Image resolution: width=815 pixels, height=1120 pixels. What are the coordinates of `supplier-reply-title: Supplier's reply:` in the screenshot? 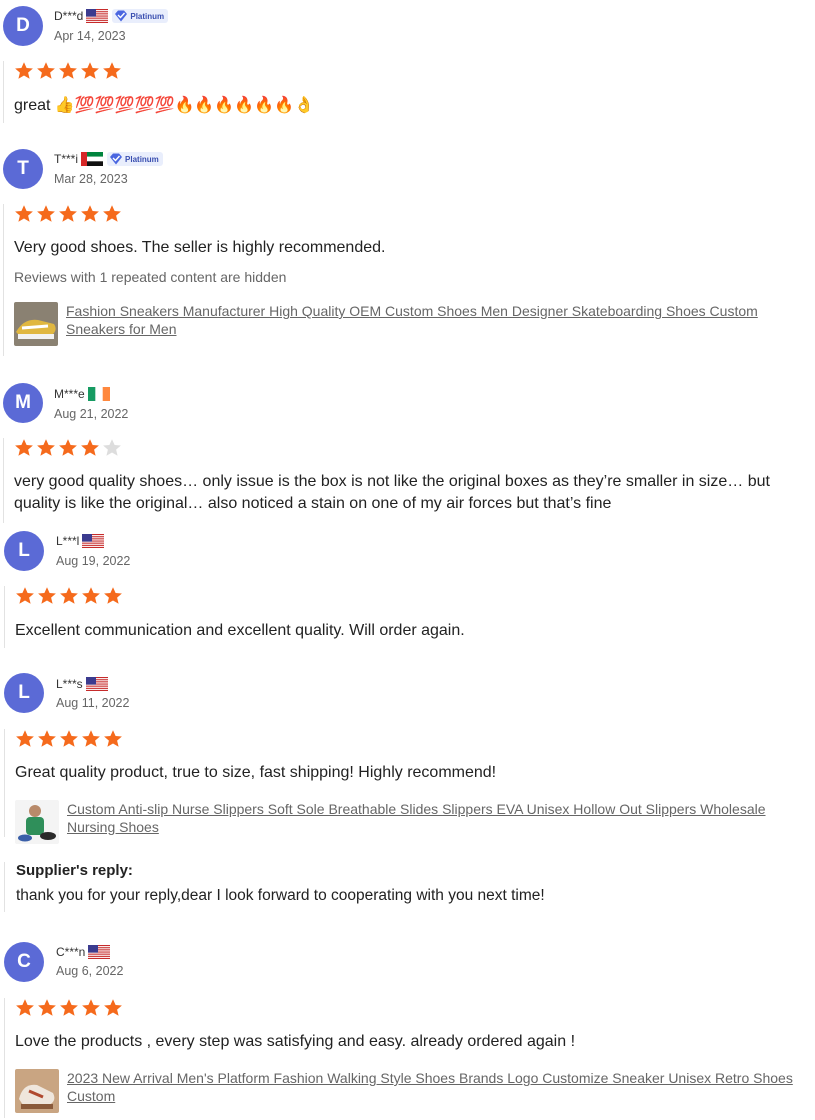 It's located at (74, 870).